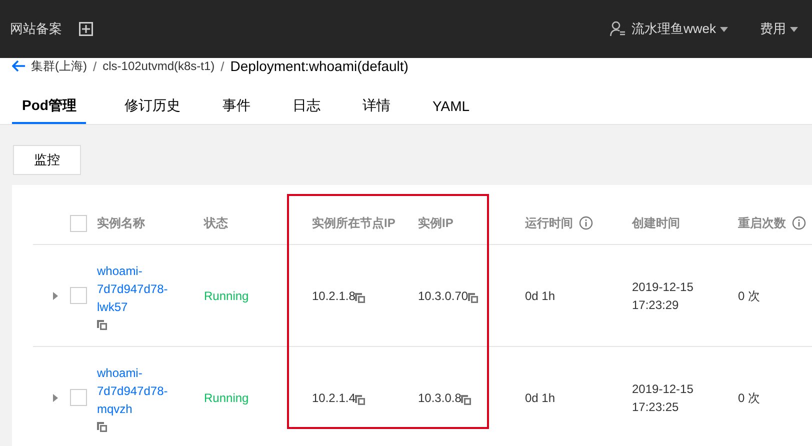 Image resolution: width=812 pixels, height=446 pixels. Describe the element at coordinates (440, 398) in the screenshot. I see `pod-ip-text: 10.3.0.8` at that location.